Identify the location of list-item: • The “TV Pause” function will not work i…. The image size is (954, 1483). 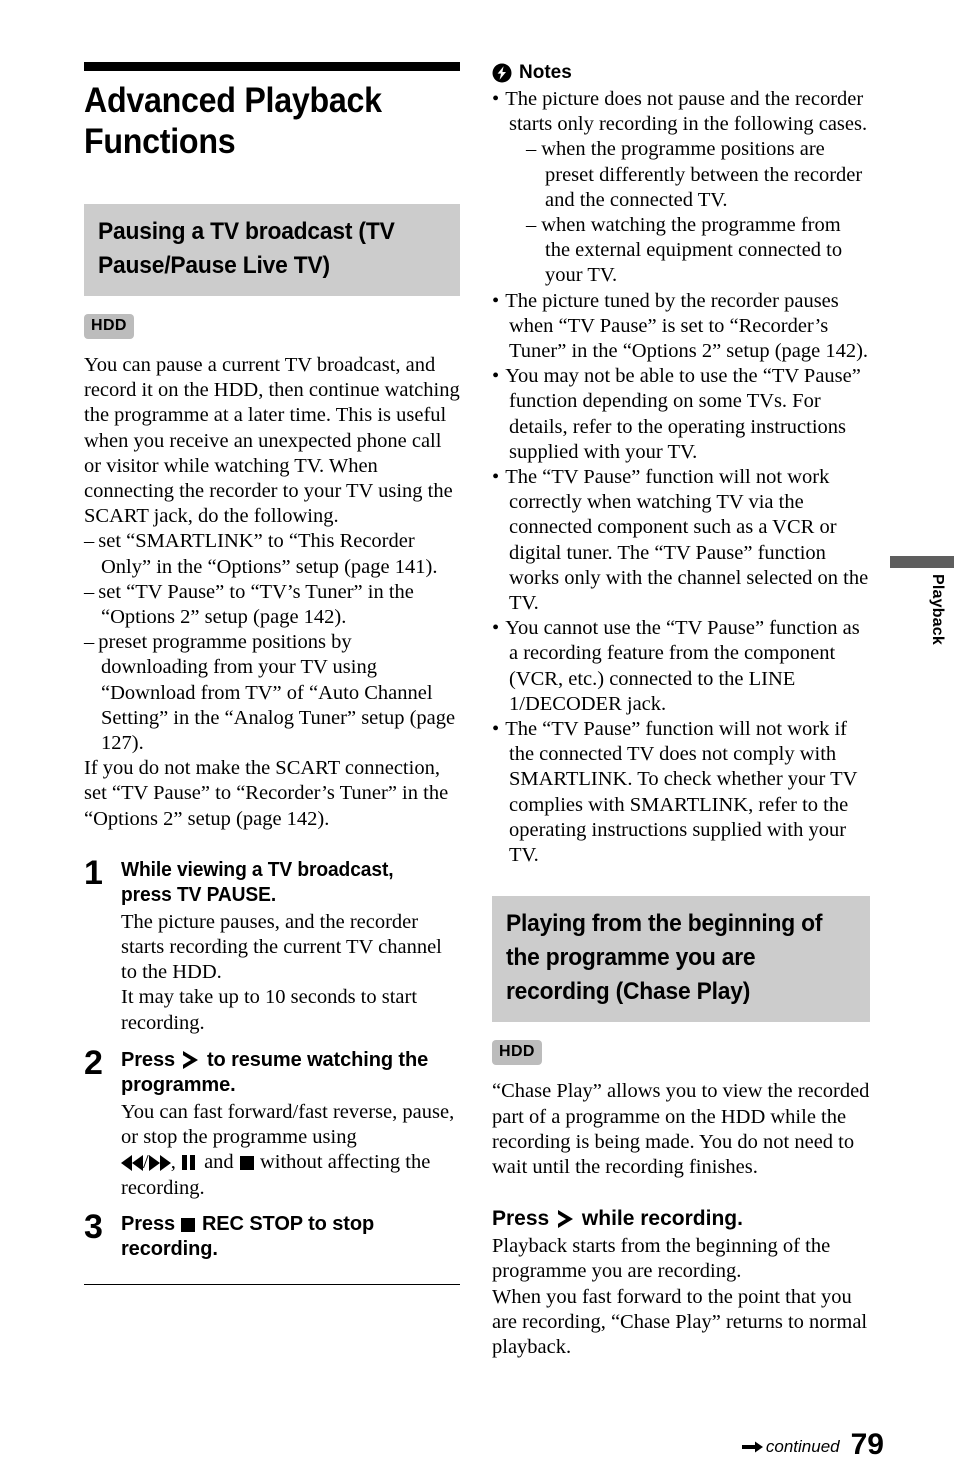
(681, 792).